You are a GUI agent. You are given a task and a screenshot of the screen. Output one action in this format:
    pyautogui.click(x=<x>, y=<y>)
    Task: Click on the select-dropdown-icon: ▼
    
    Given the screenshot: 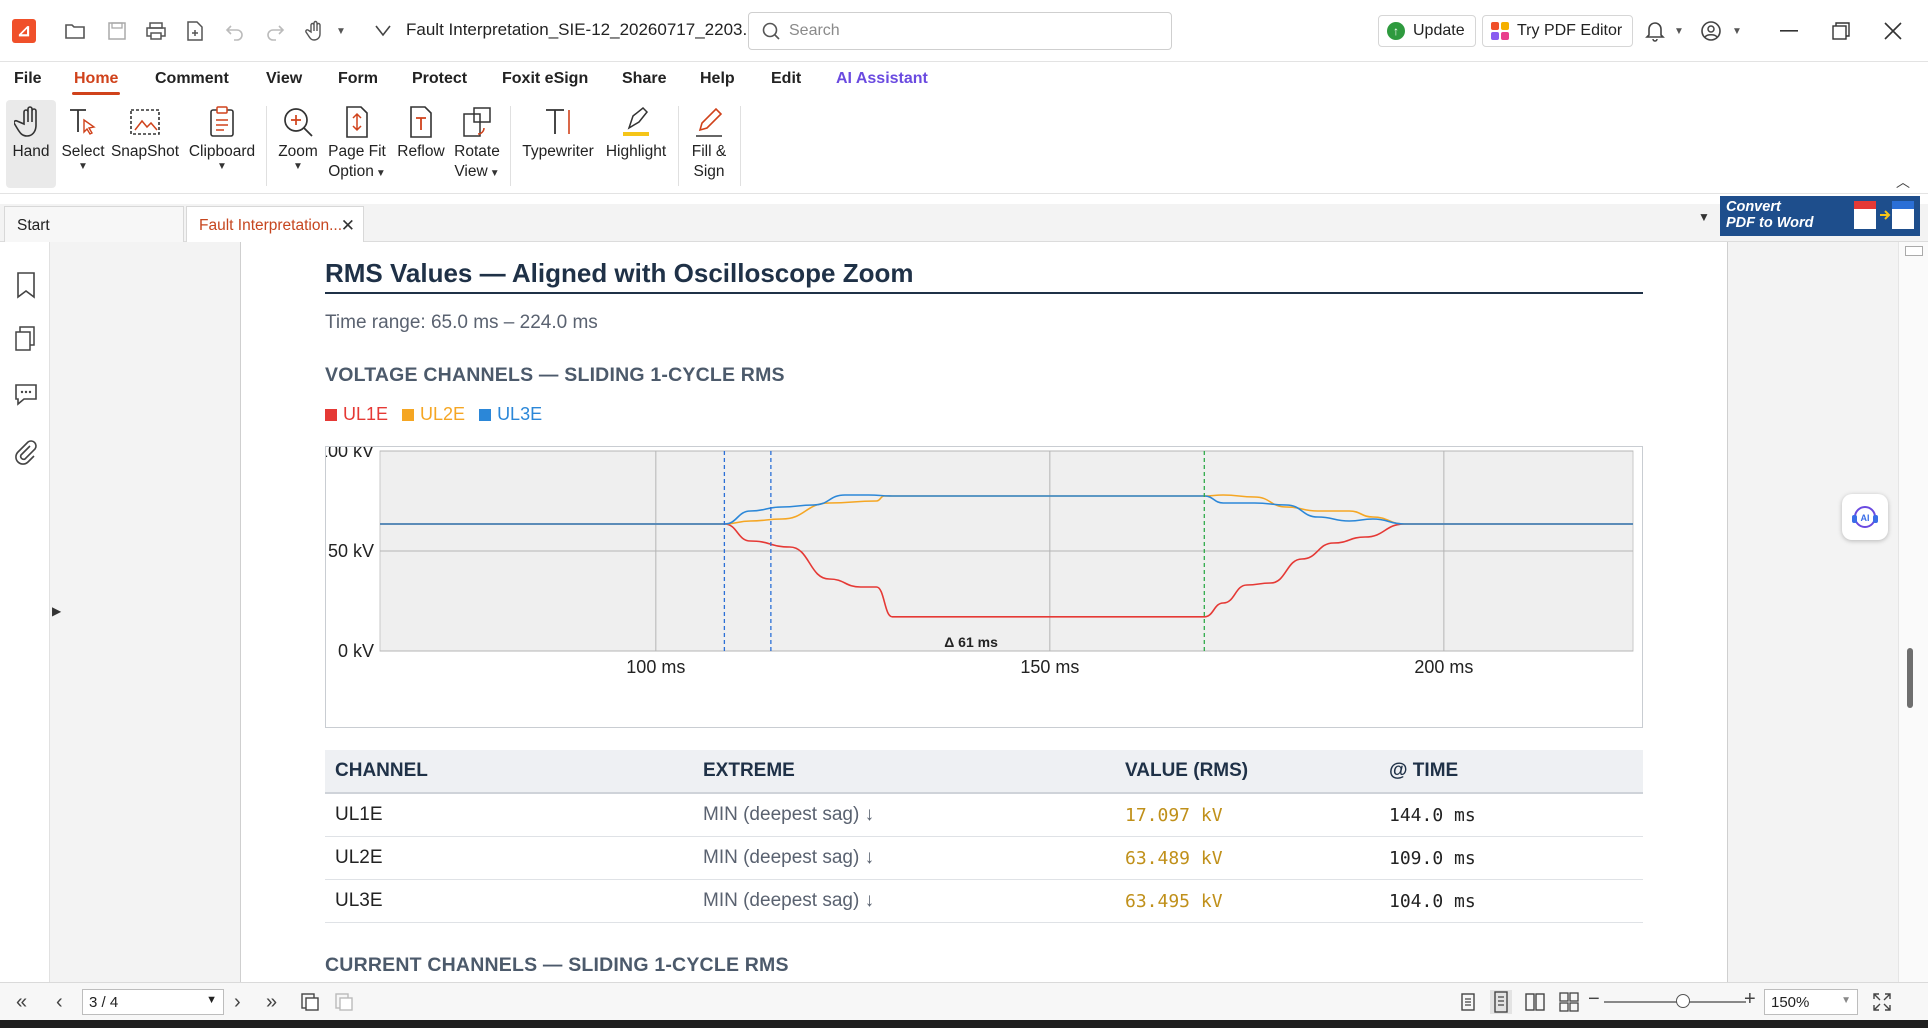 What is the action you would take?
    pyautogui.click(x=83, y=167)
    